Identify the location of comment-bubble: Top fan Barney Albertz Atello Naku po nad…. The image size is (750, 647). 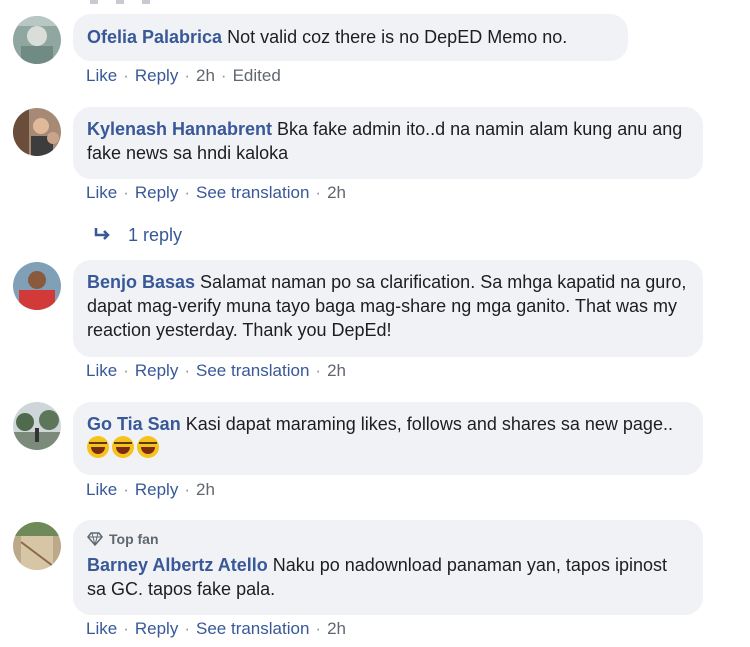
(388, 567).